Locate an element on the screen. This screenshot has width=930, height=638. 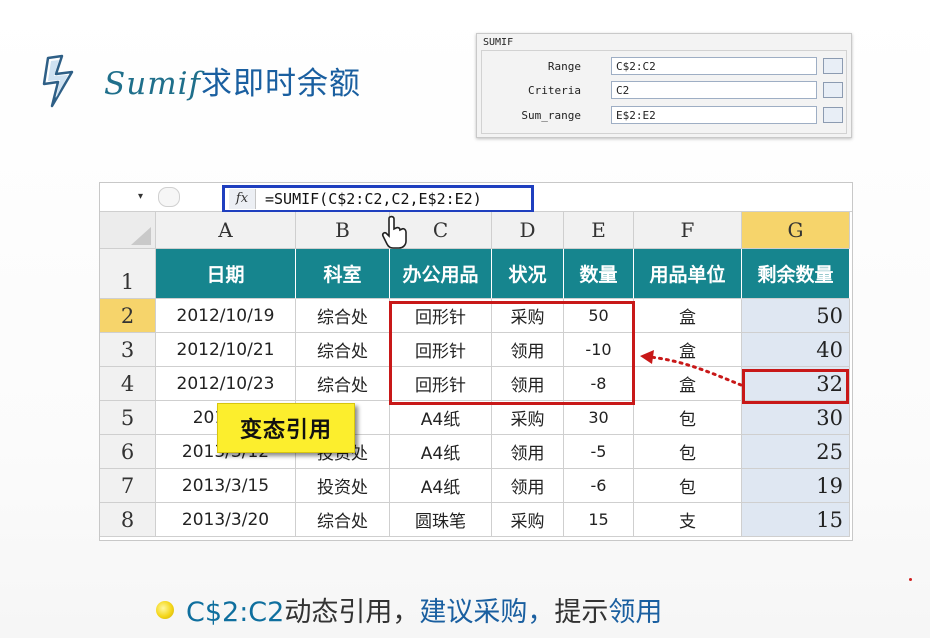
table-cell: 2012/10/23 is located at coordinates (226, 384).